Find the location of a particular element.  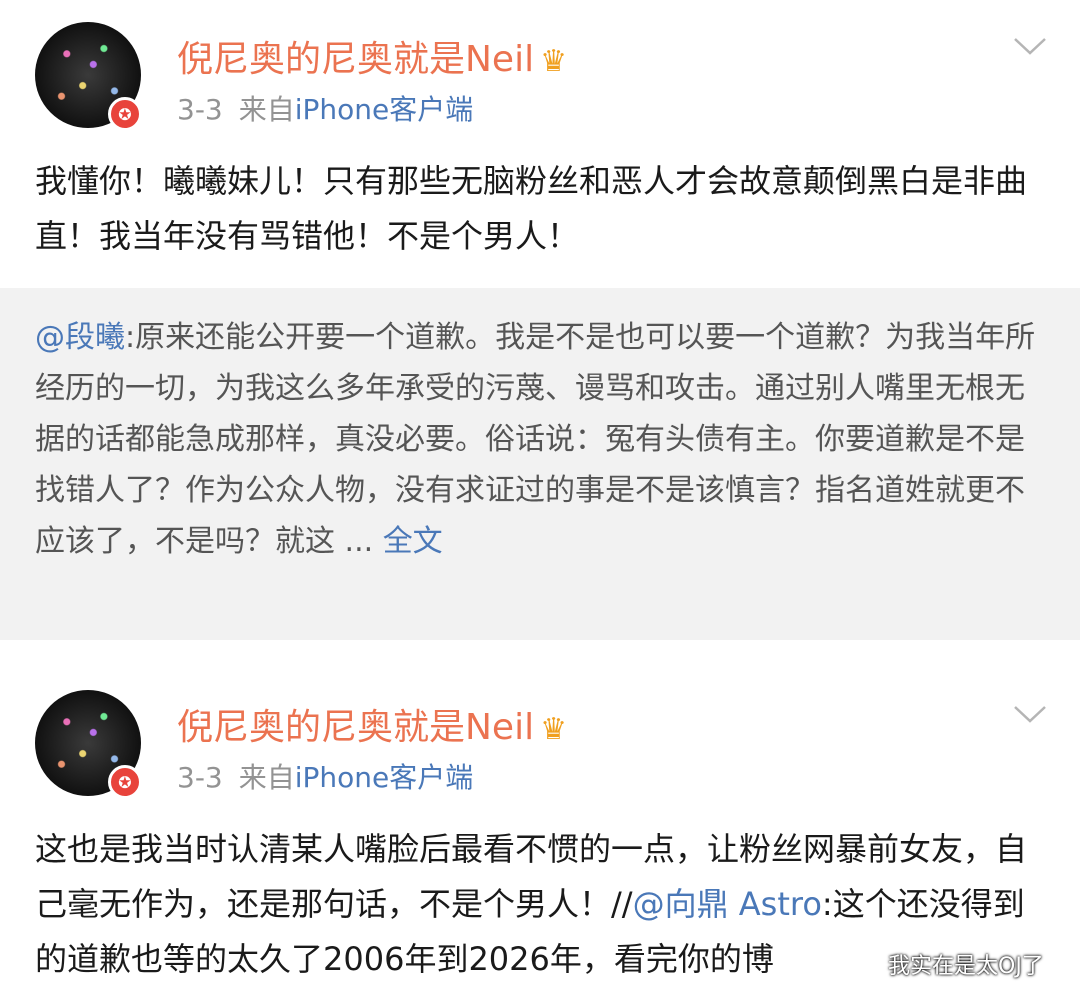

post-mention: @向鼎 Astro is located at coordinates (727, 904).